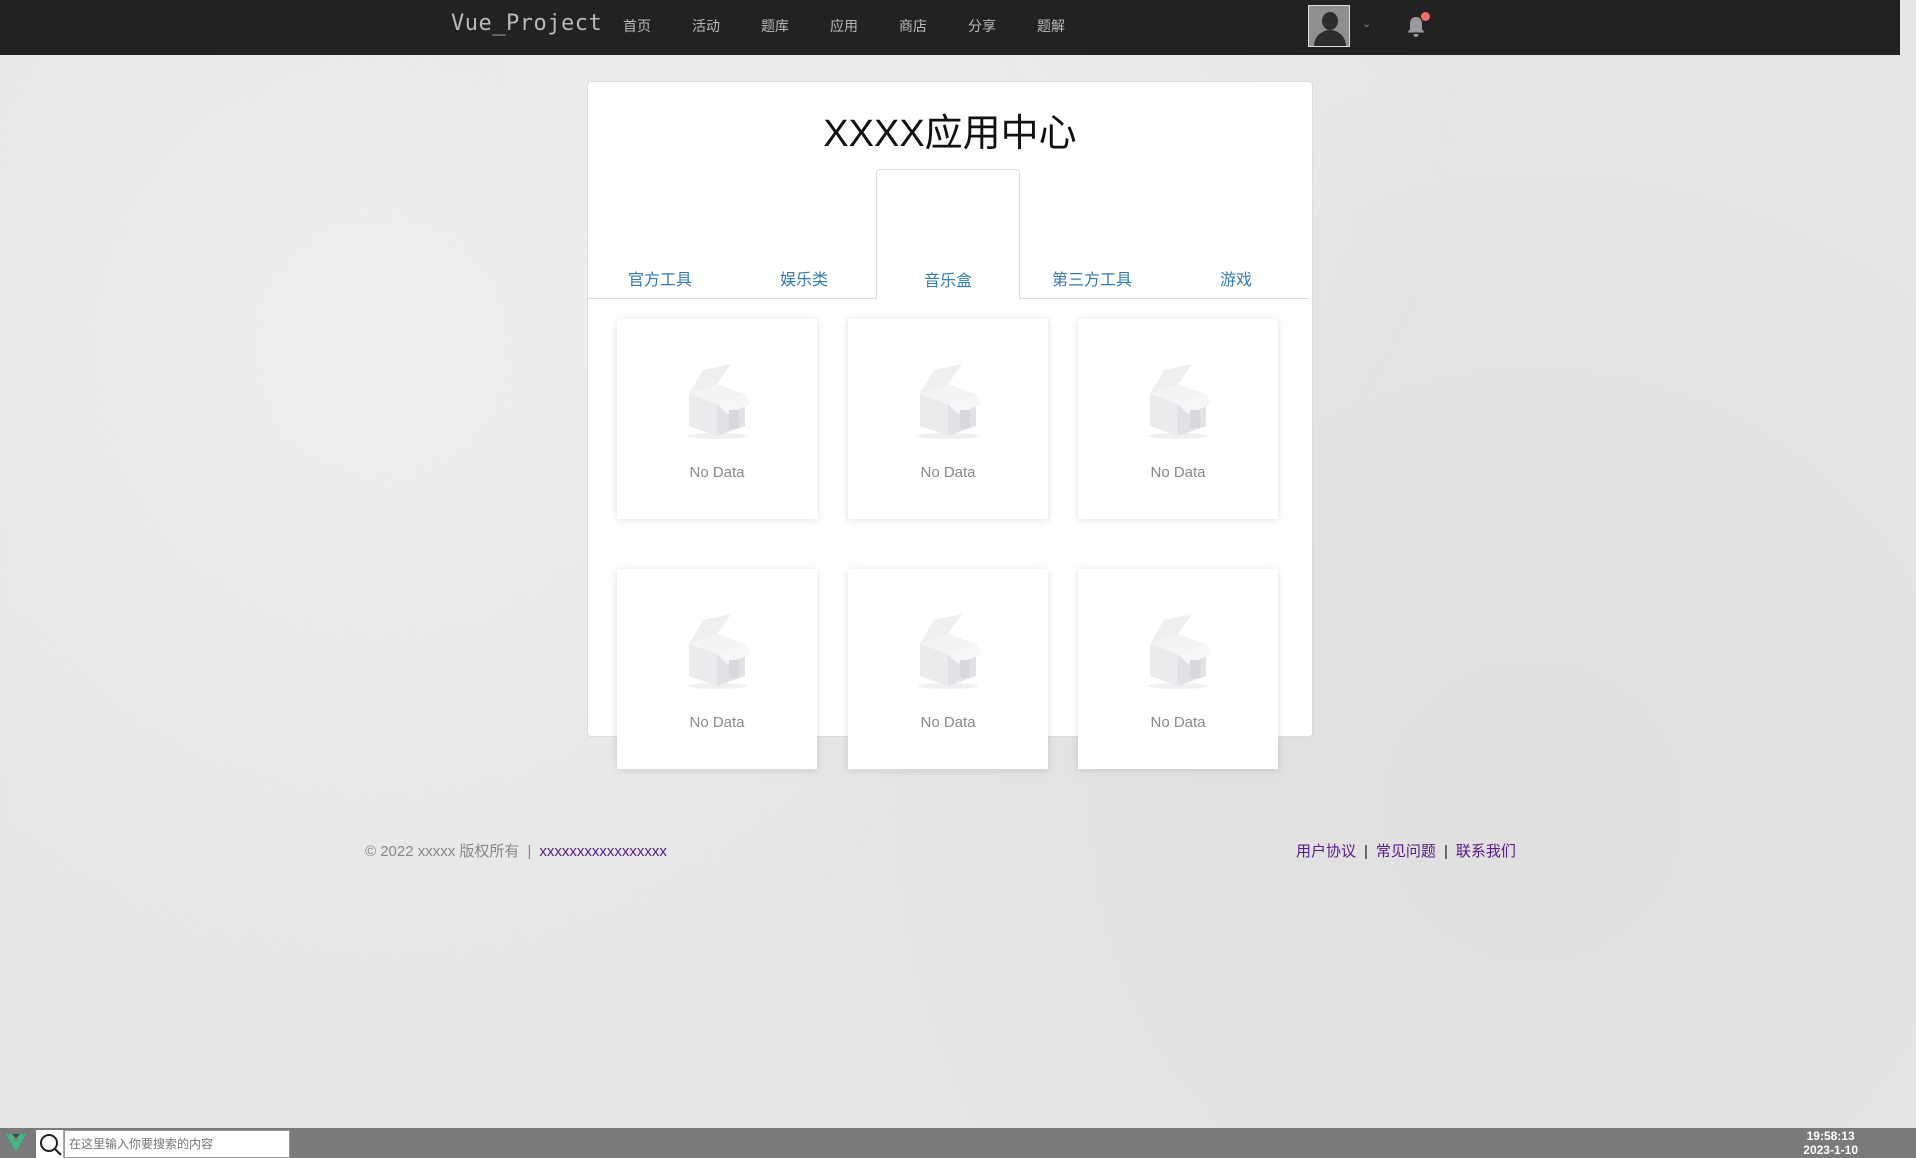  What do you see at coordinates (1486, 851) in the screenshot?
I see `footer-link-contact-us: 联系我们` at bounding box center [1486, 851].